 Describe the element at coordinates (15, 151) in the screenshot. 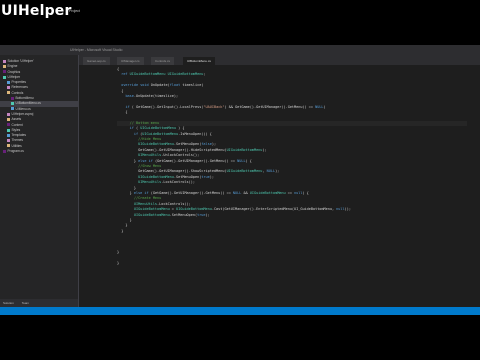

I see `tree-item-label: Program.cs` at that location.